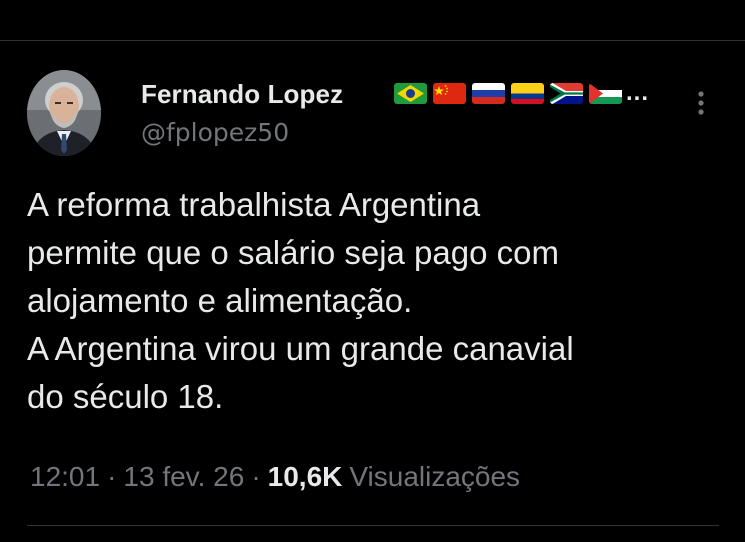  I want to click on views-label: Visualizações, so click(434, 477).